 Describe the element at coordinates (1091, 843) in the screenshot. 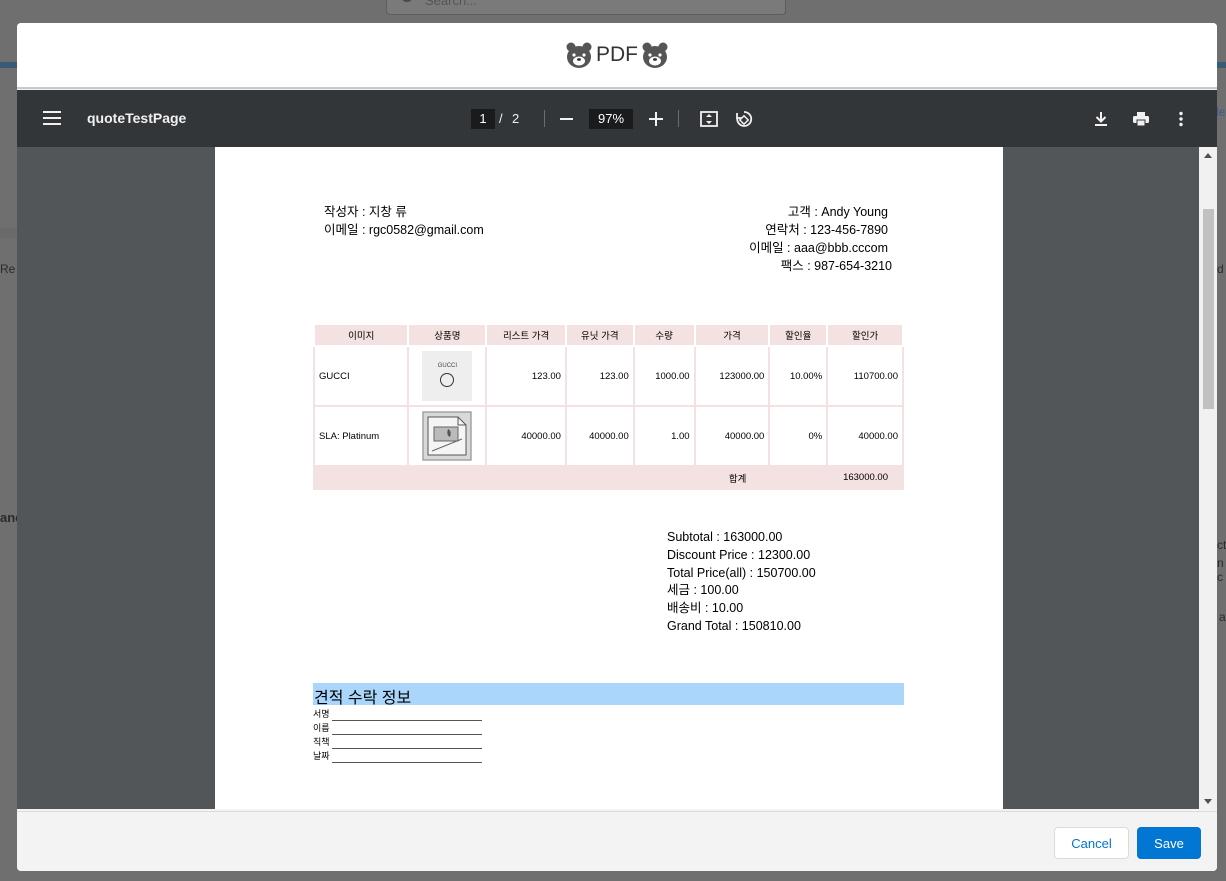

I see `cancel-button: Cancel` at that location.